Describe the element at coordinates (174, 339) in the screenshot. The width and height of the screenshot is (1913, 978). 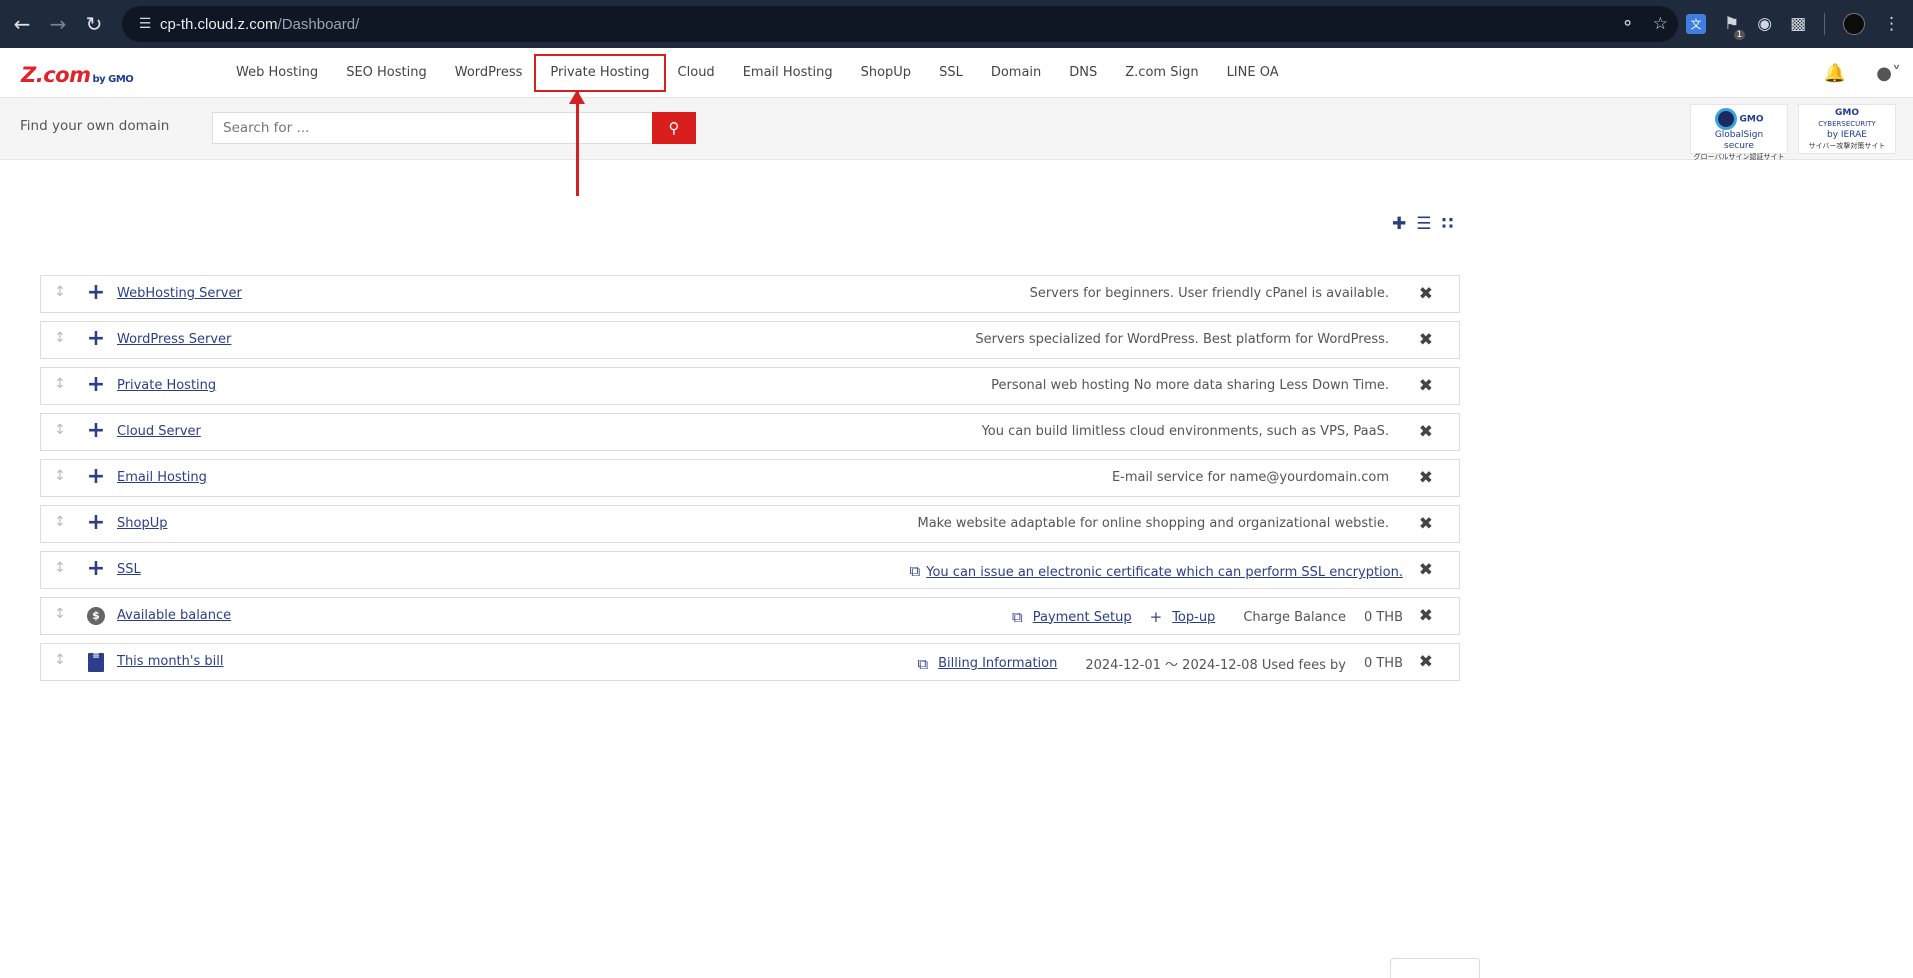
I see `widget-title: WordPress Server` at that location.